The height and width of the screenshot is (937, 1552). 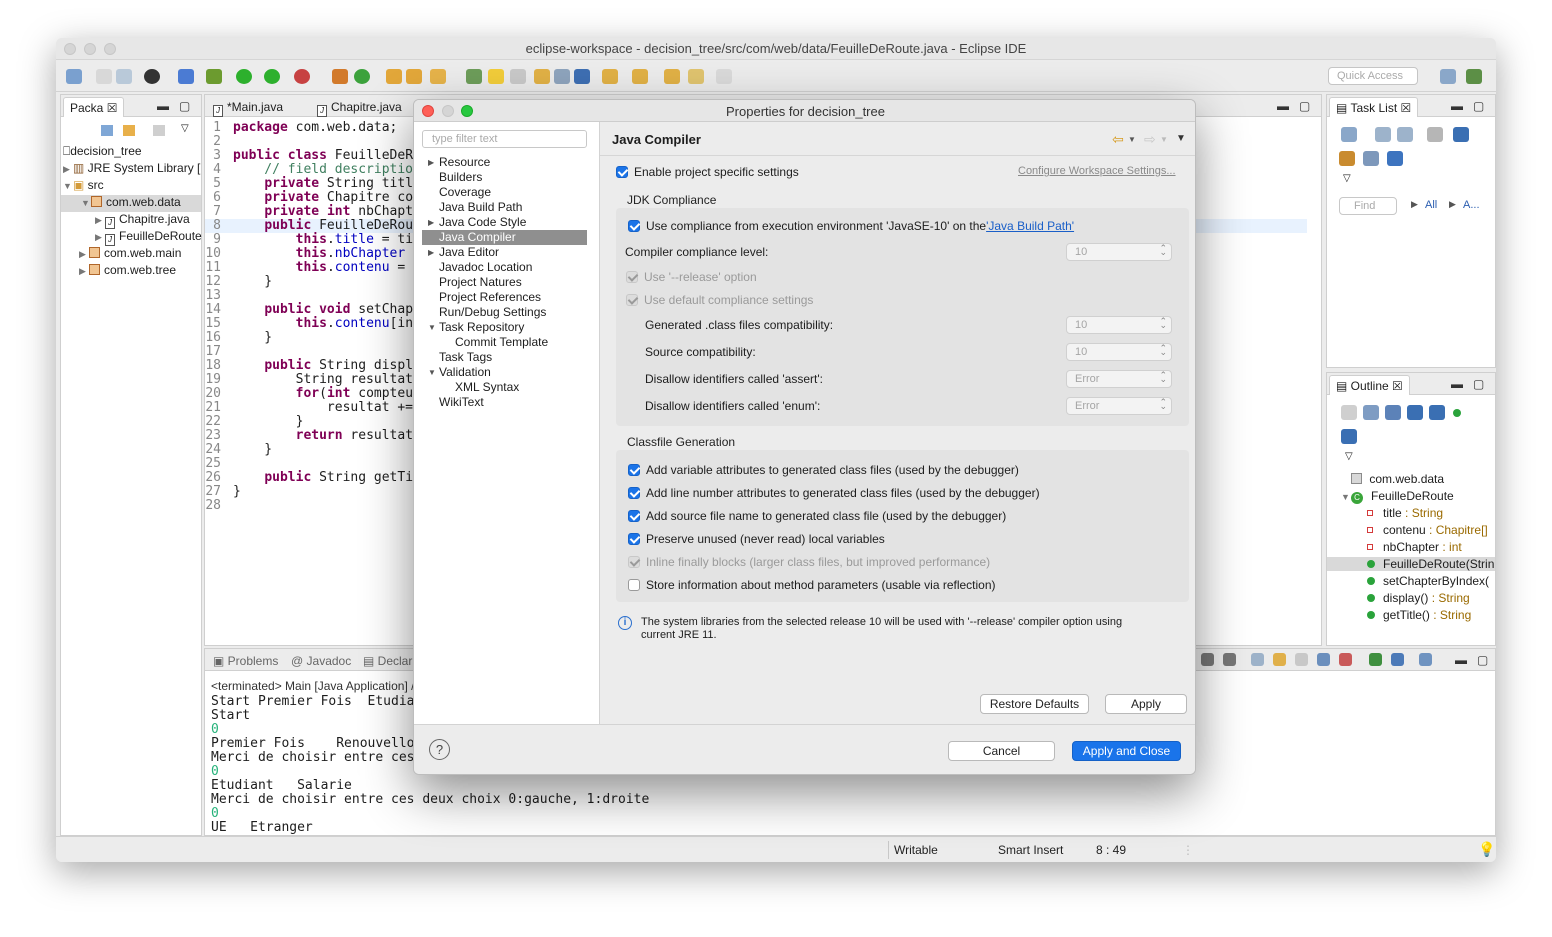 I want to click on word-wrap-icon, so click(x=1301, y=659).